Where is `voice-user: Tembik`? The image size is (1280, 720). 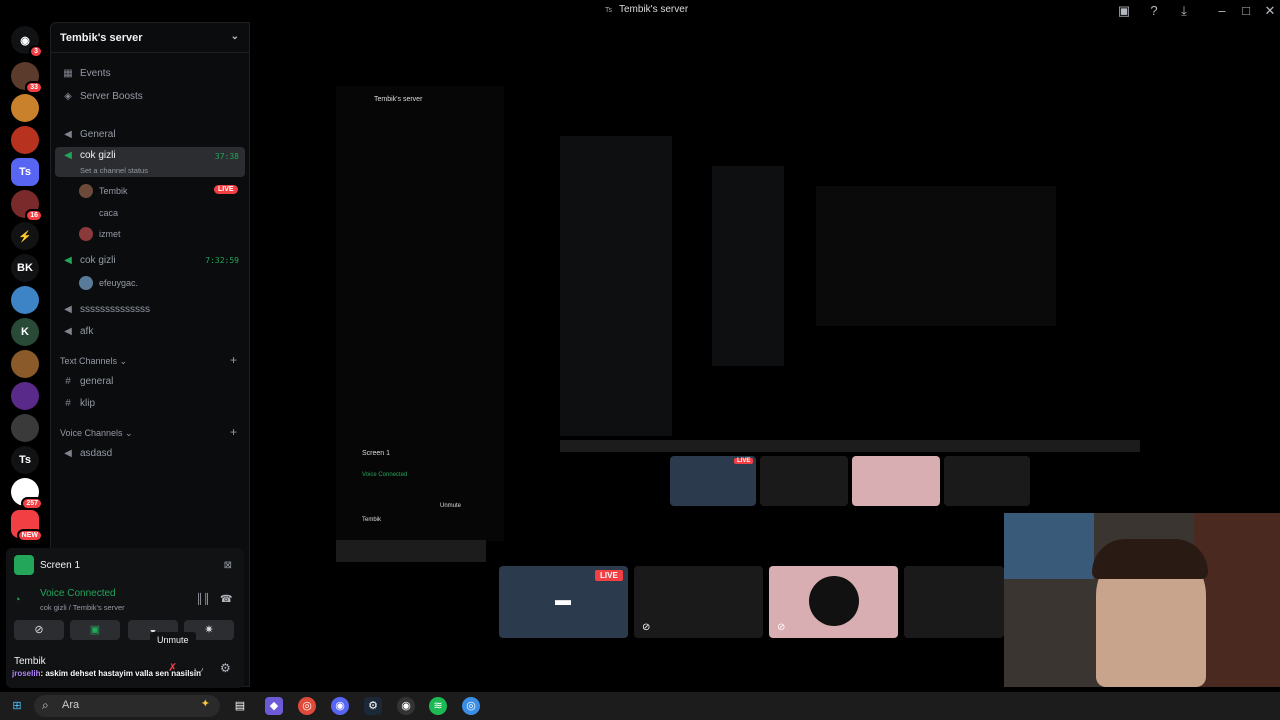
voice-user: Tembik is located at coordinates (103, 191).